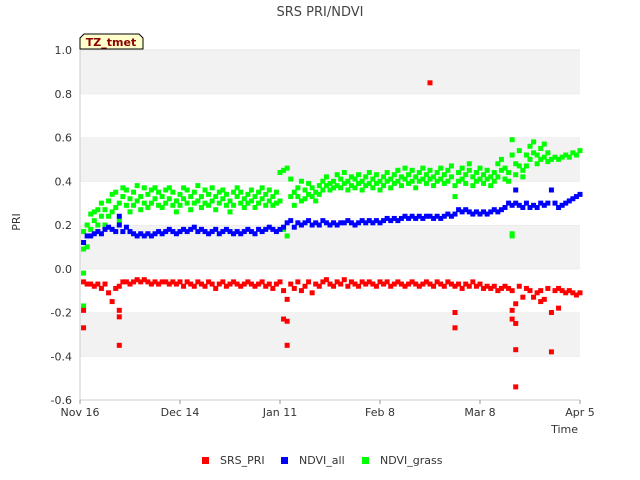  What do you see at coordinates (242, 460) in the screenshot?
I see `legend-label: SRS_PRI` at bounding box center [242, 460].